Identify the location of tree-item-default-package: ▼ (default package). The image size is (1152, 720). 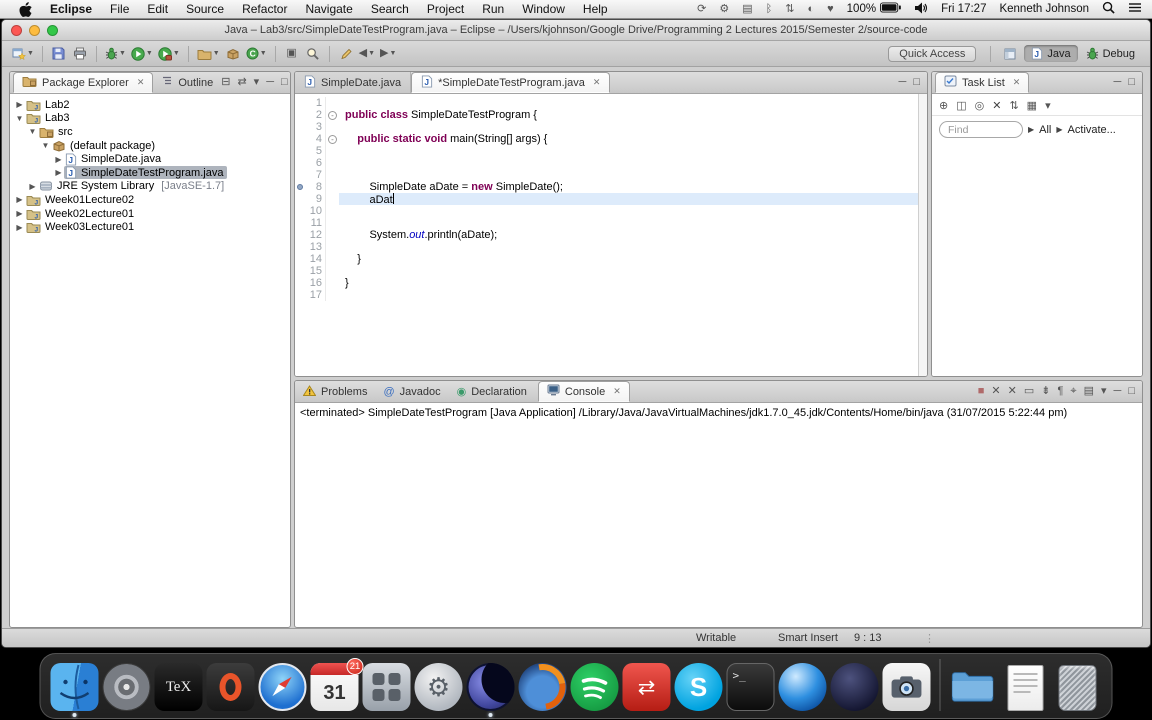
(150, 146).